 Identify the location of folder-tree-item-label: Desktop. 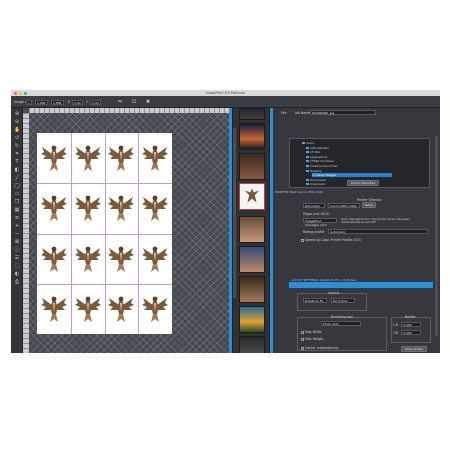
(316, 170).